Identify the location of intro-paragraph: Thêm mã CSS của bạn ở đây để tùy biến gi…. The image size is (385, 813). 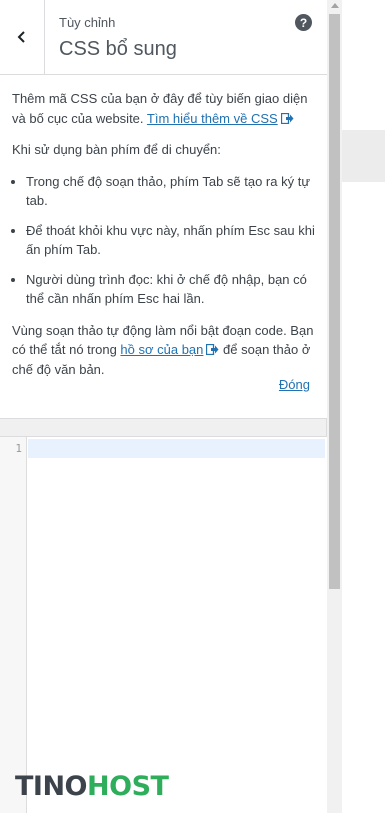
(163, 108).